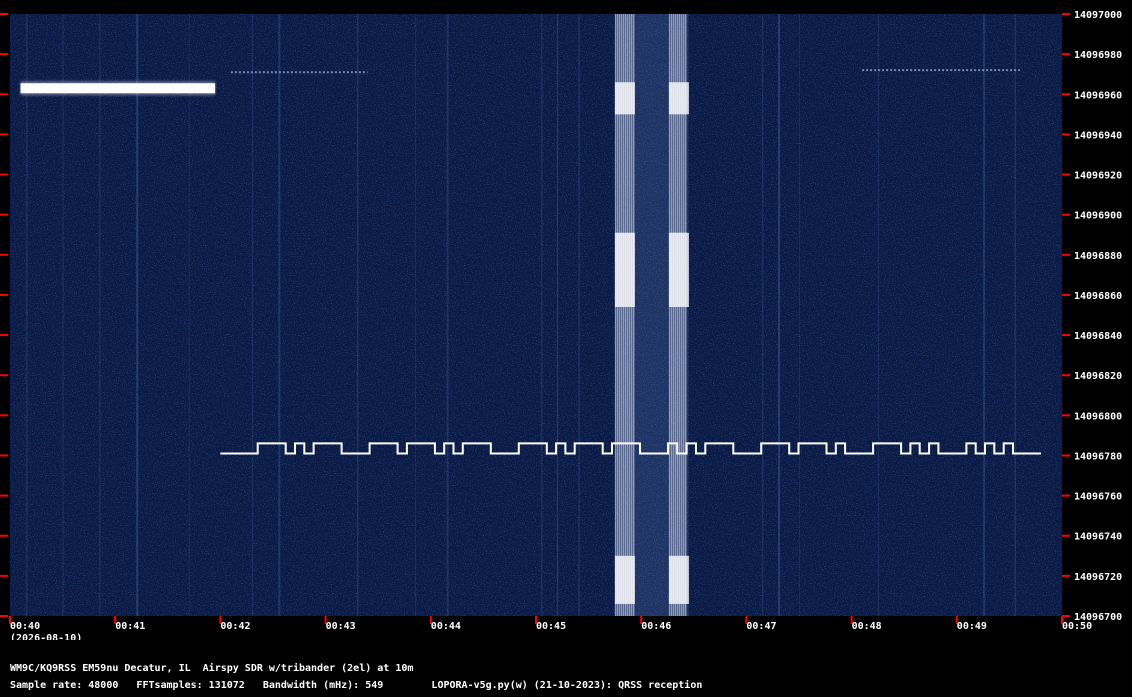 The image size is (1132, 697). I want to click on x-date-label: (2026-08-10), so click(46, 636).